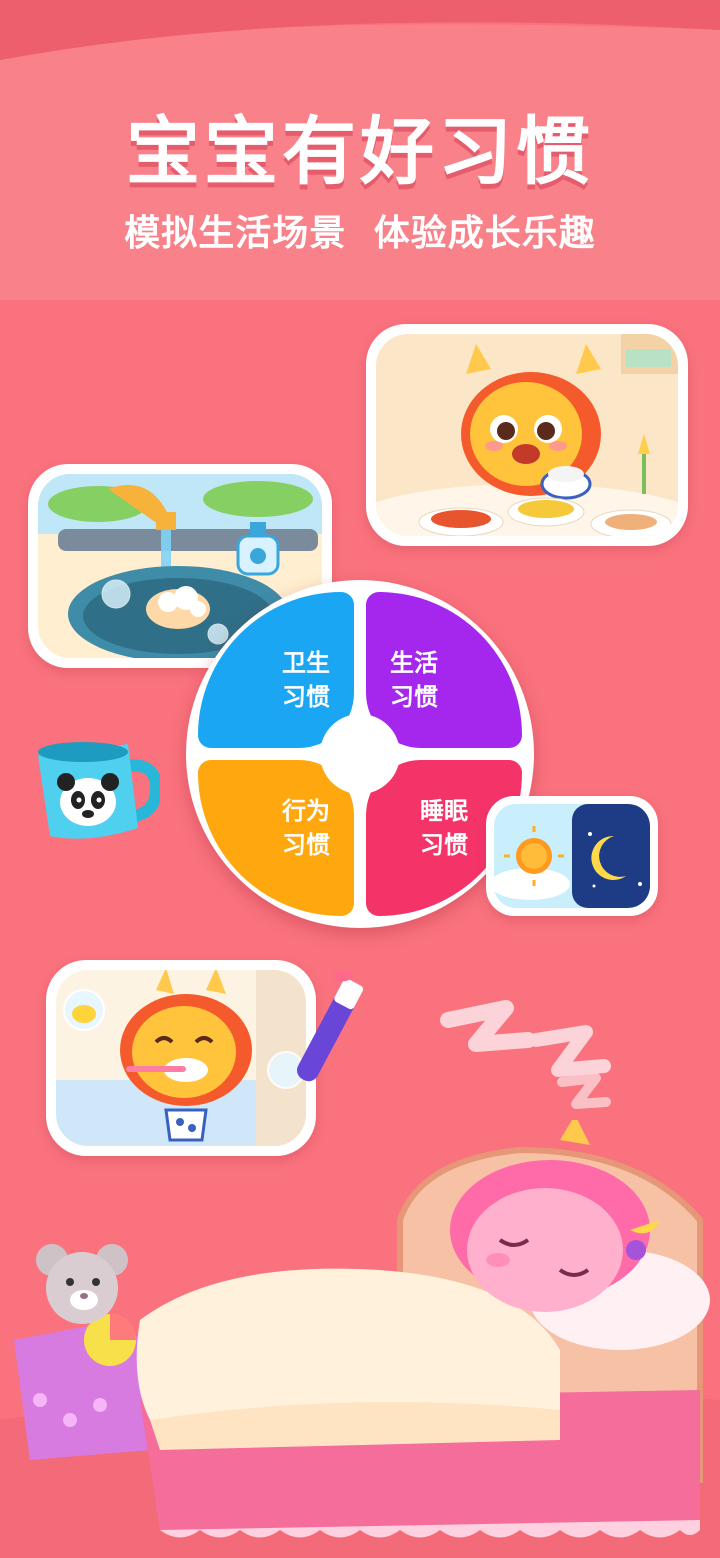  I want to click on sun-moon-illustration, so click(572, 856).